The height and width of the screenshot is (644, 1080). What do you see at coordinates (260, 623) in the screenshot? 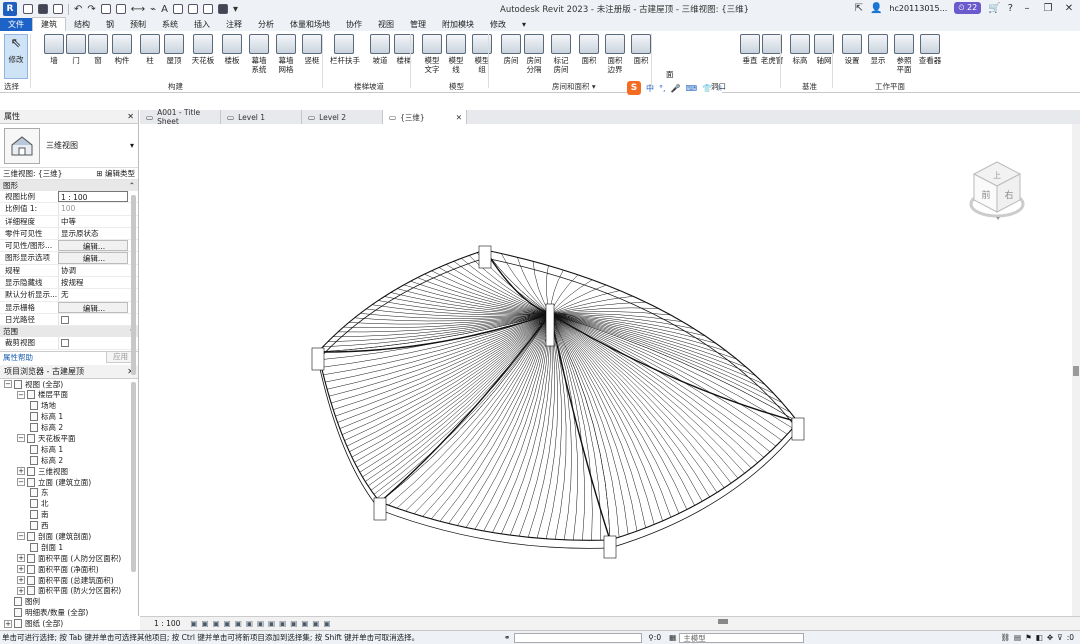
I see `show-crop-icon: ▣` at bounding box center [260, 623].